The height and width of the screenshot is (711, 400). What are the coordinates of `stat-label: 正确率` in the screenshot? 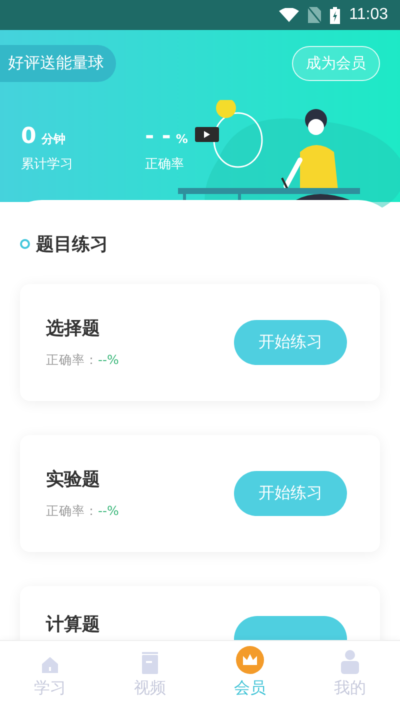 It's located at (165, 164).